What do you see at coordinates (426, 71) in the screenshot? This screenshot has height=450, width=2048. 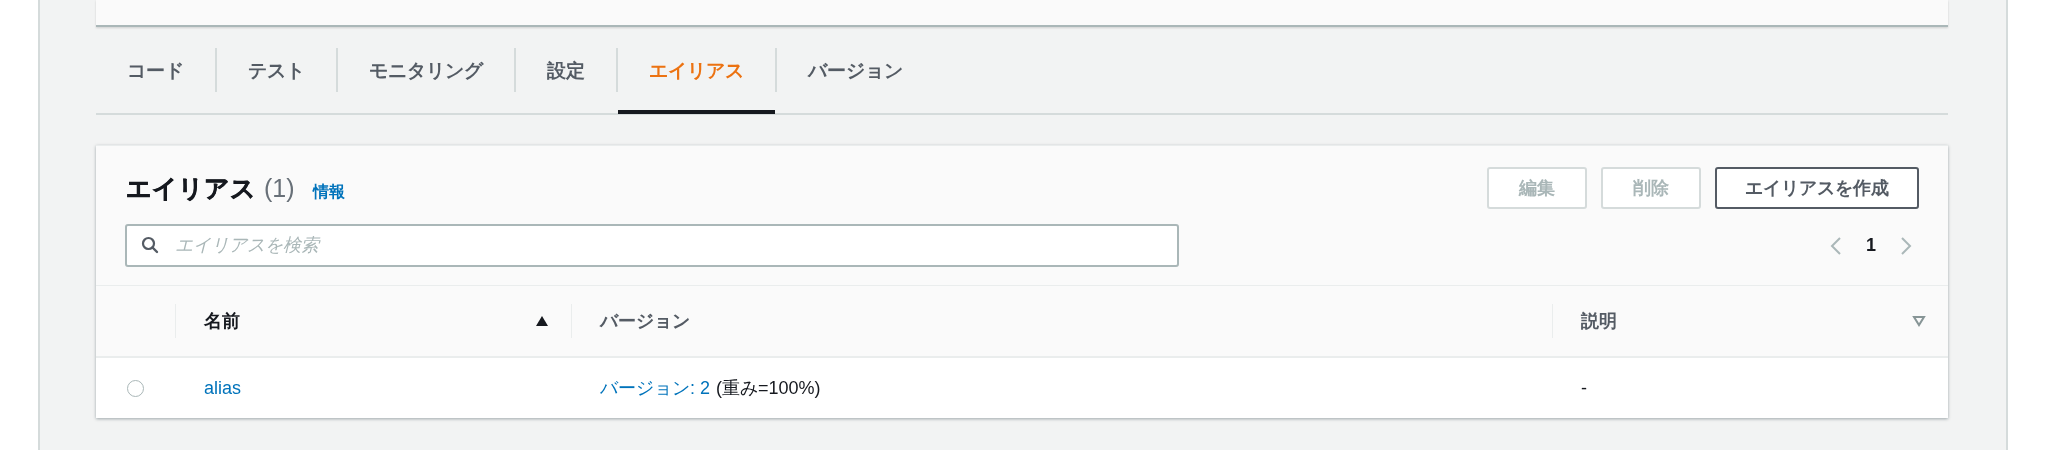 I see `tab: モニタリング` at bounding box center [426, 71].